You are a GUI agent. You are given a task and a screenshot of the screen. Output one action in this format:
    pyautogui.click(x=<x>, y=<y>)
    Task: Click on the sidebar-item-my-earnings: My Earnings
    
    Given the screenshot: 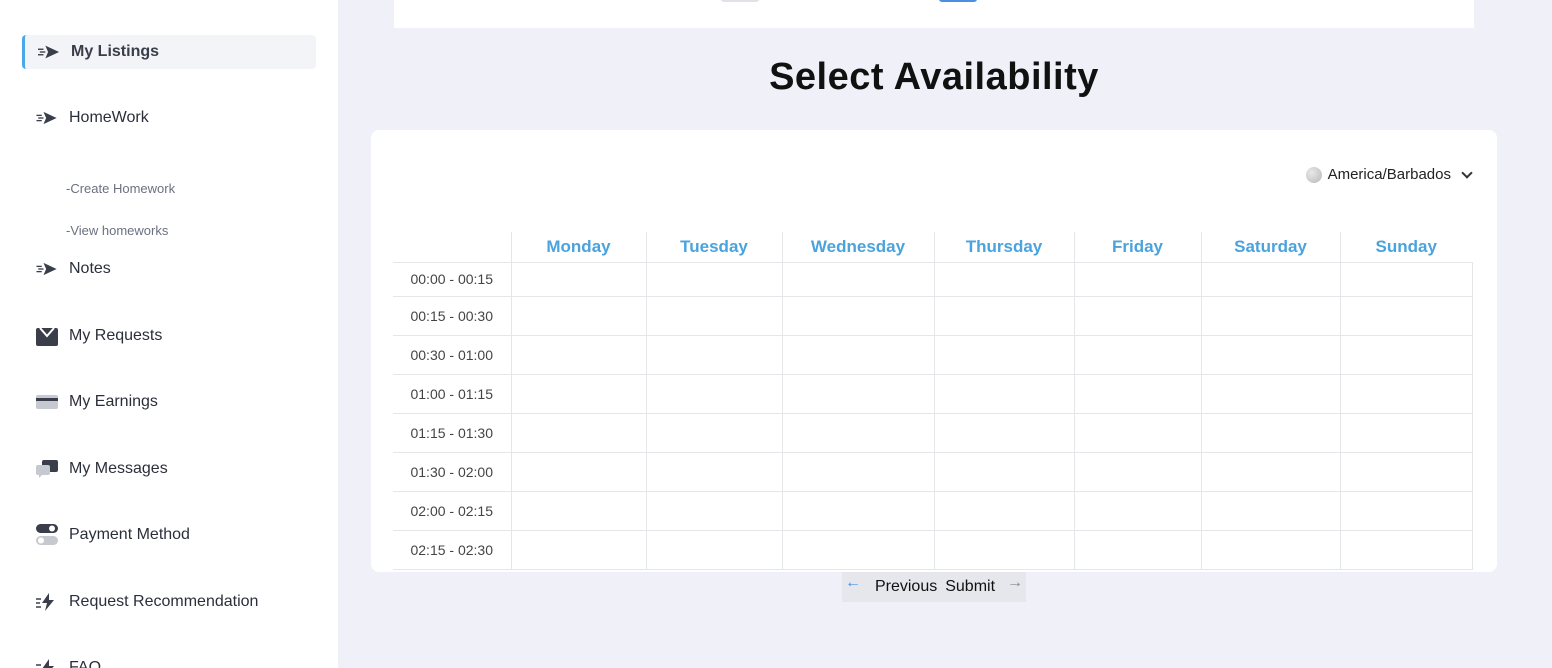 What is the action you would take?
    pyautogui.click(x=97, y=402)
    